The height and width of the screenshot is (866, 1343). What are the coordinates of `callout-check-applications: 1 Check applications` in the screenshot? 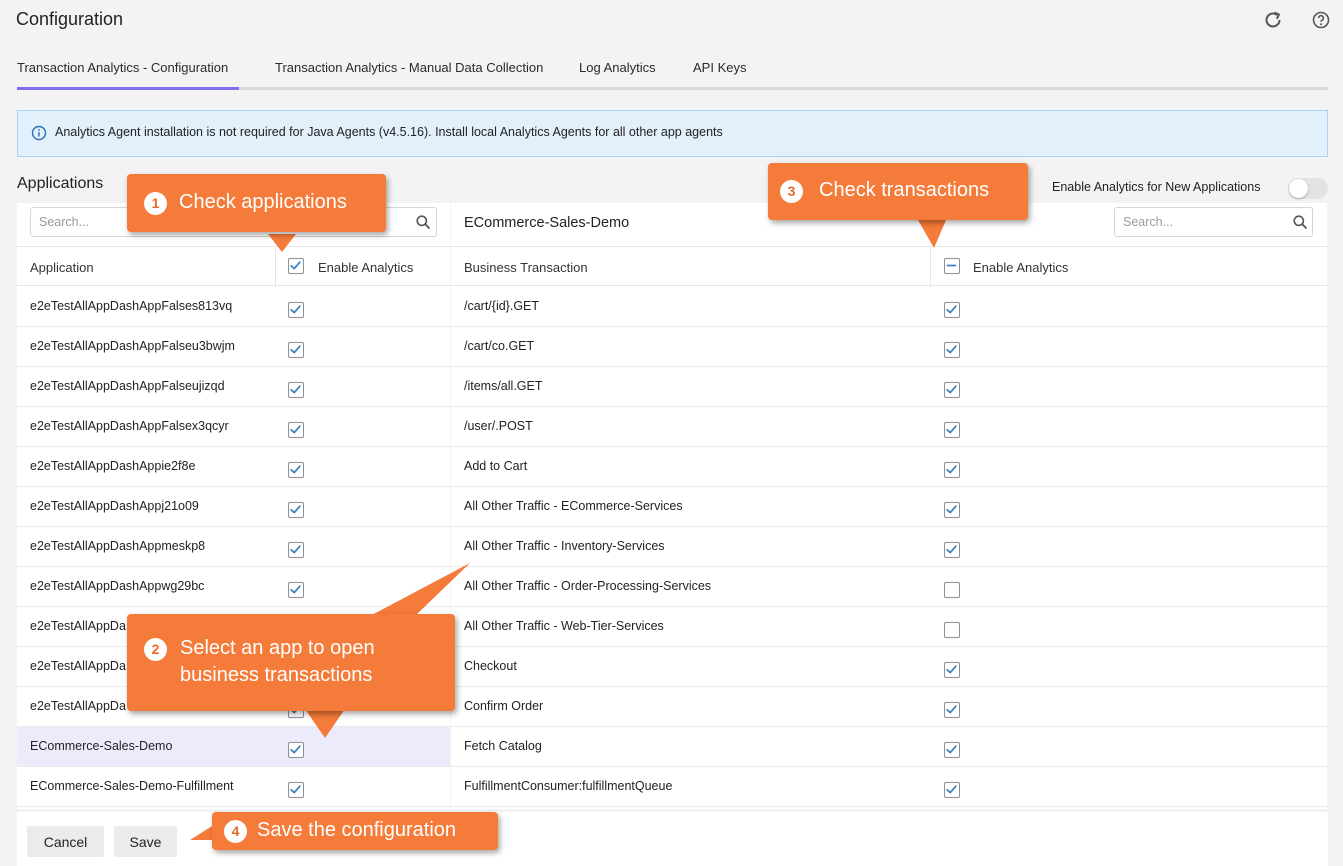 It's located at (256, 203).